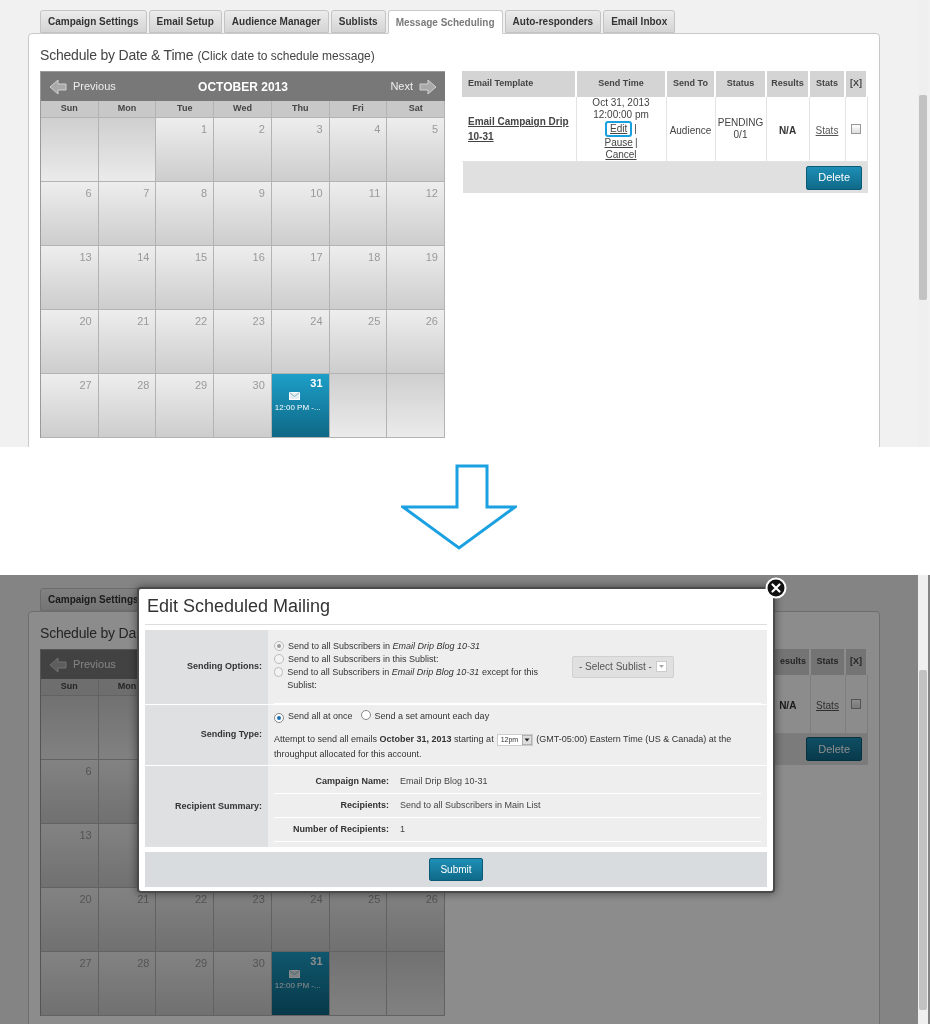 This screenshot has width=930, height=1024. I want to click on schedule-note: Attempt to send all emails October 31, 2013 starting at, so click(384, 739).